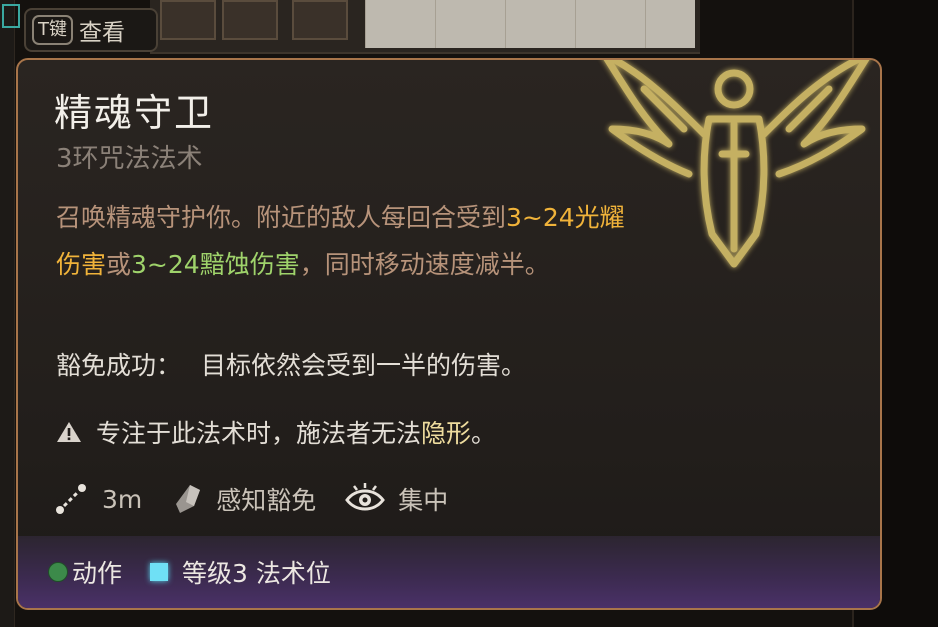 Image resolution: width=938 pixels, height=627 pixels. Describe the element at coordinates (259, 433) in the screenshot. I see `warning-text: 专注于此法术时，施法者无法` at that location.